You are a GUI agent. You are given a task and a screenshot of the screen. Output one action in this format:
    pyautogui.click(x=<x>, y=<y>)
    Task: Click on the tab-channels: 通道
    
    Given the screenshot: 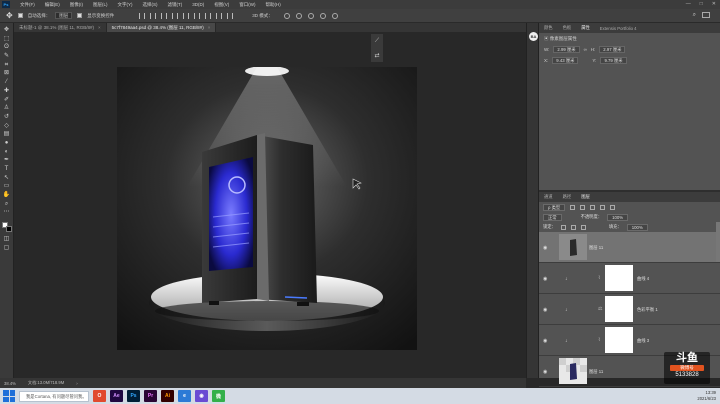 What is the action you would take?
    pyautogui.click(x=548, y=197)
    